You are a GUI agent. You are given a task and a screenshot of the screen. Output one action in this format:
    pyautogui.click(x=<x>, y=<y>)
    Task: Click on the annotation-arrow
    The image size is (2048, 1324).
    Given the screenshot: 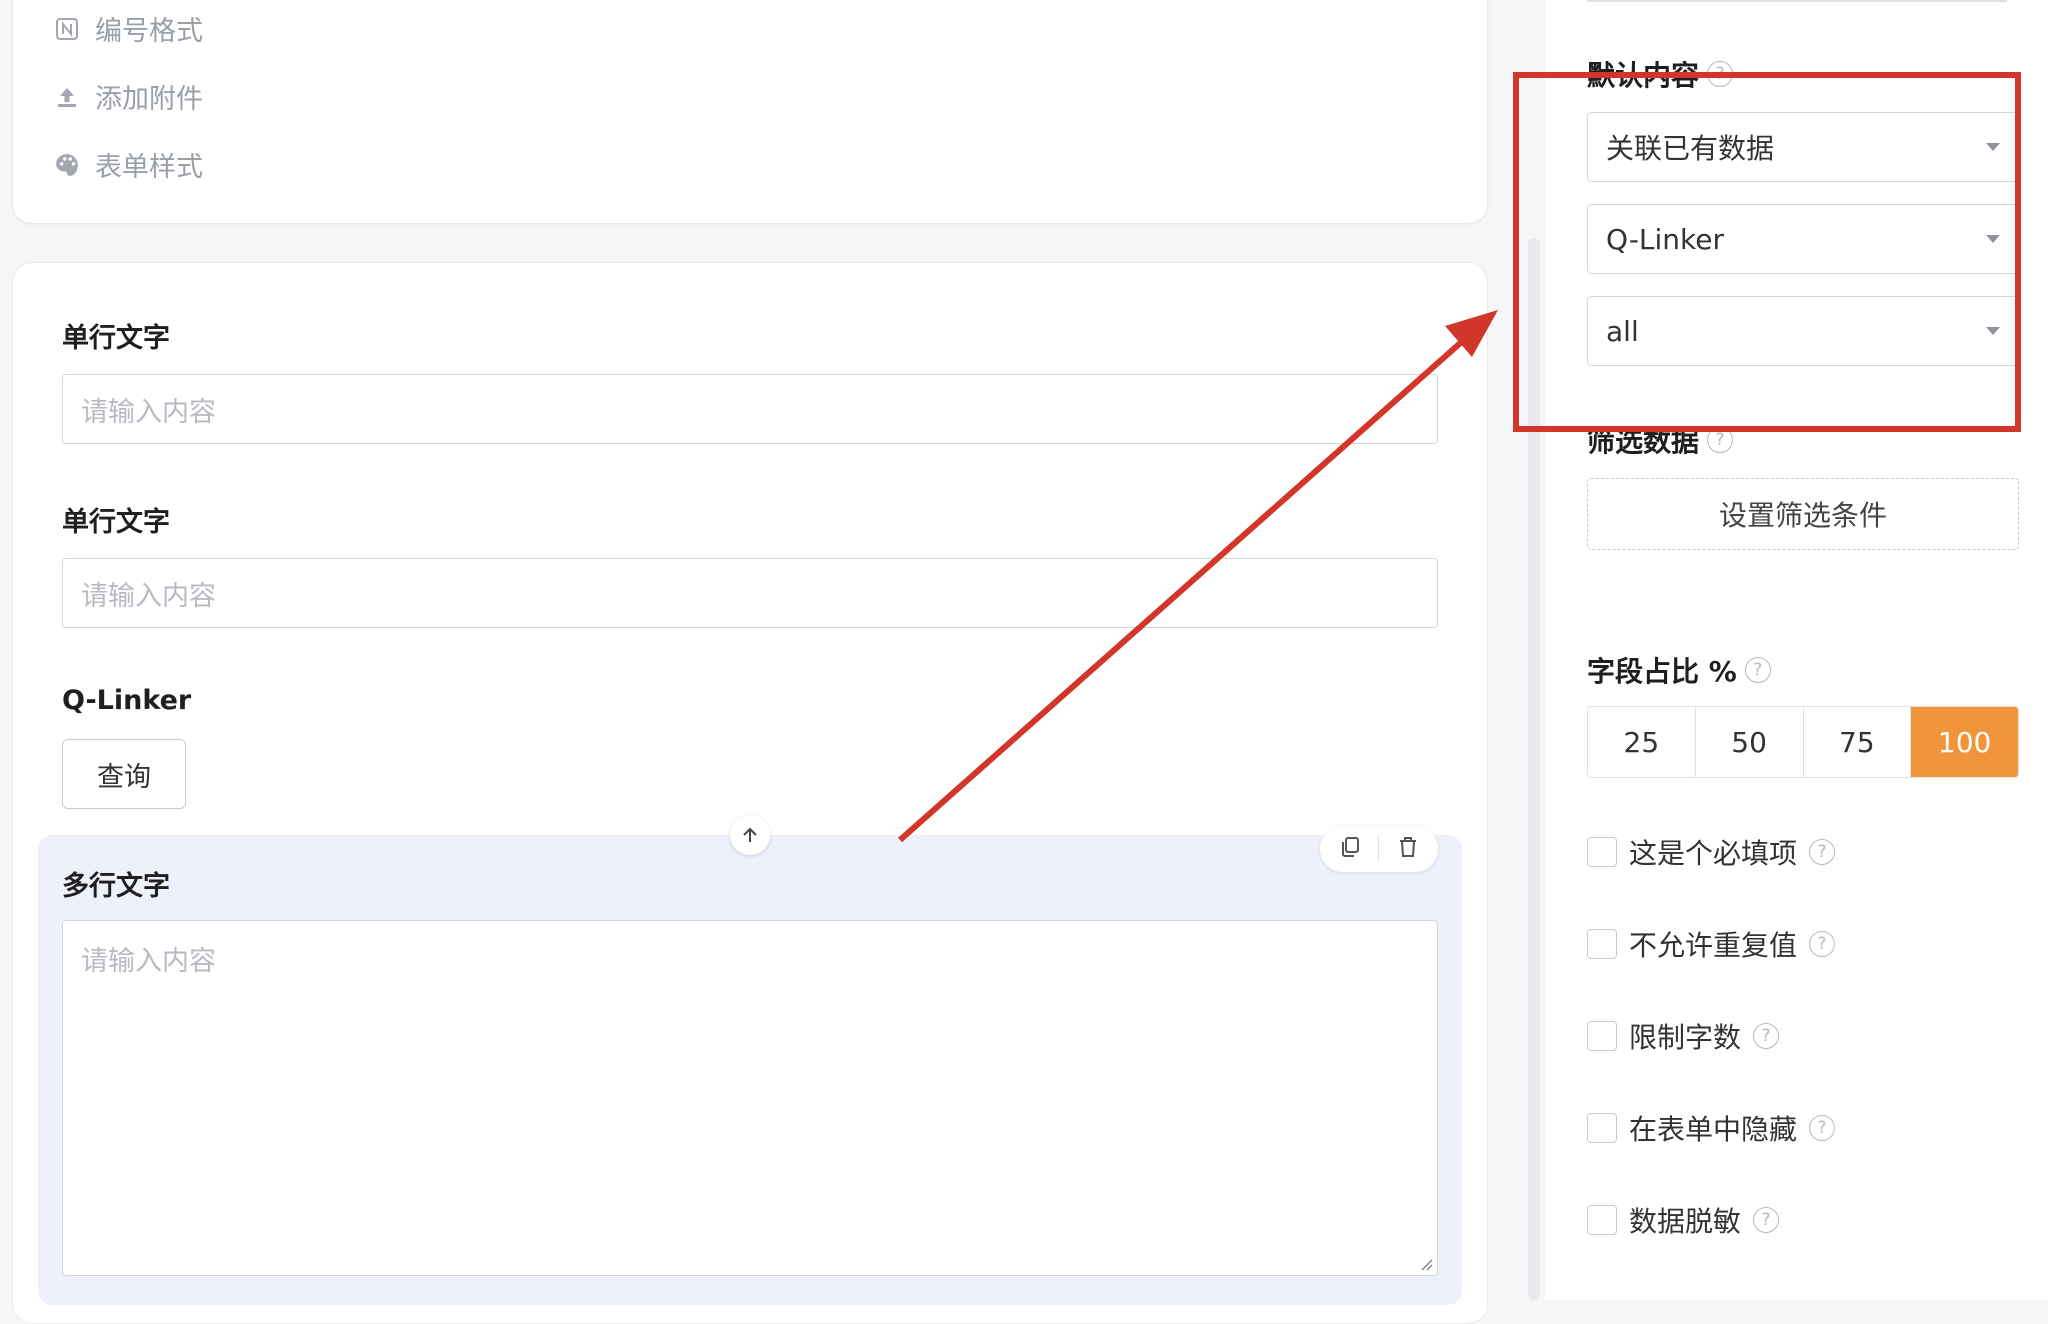 What is the action you would take?
    pyautogui.click(x=1198, y=576)
    